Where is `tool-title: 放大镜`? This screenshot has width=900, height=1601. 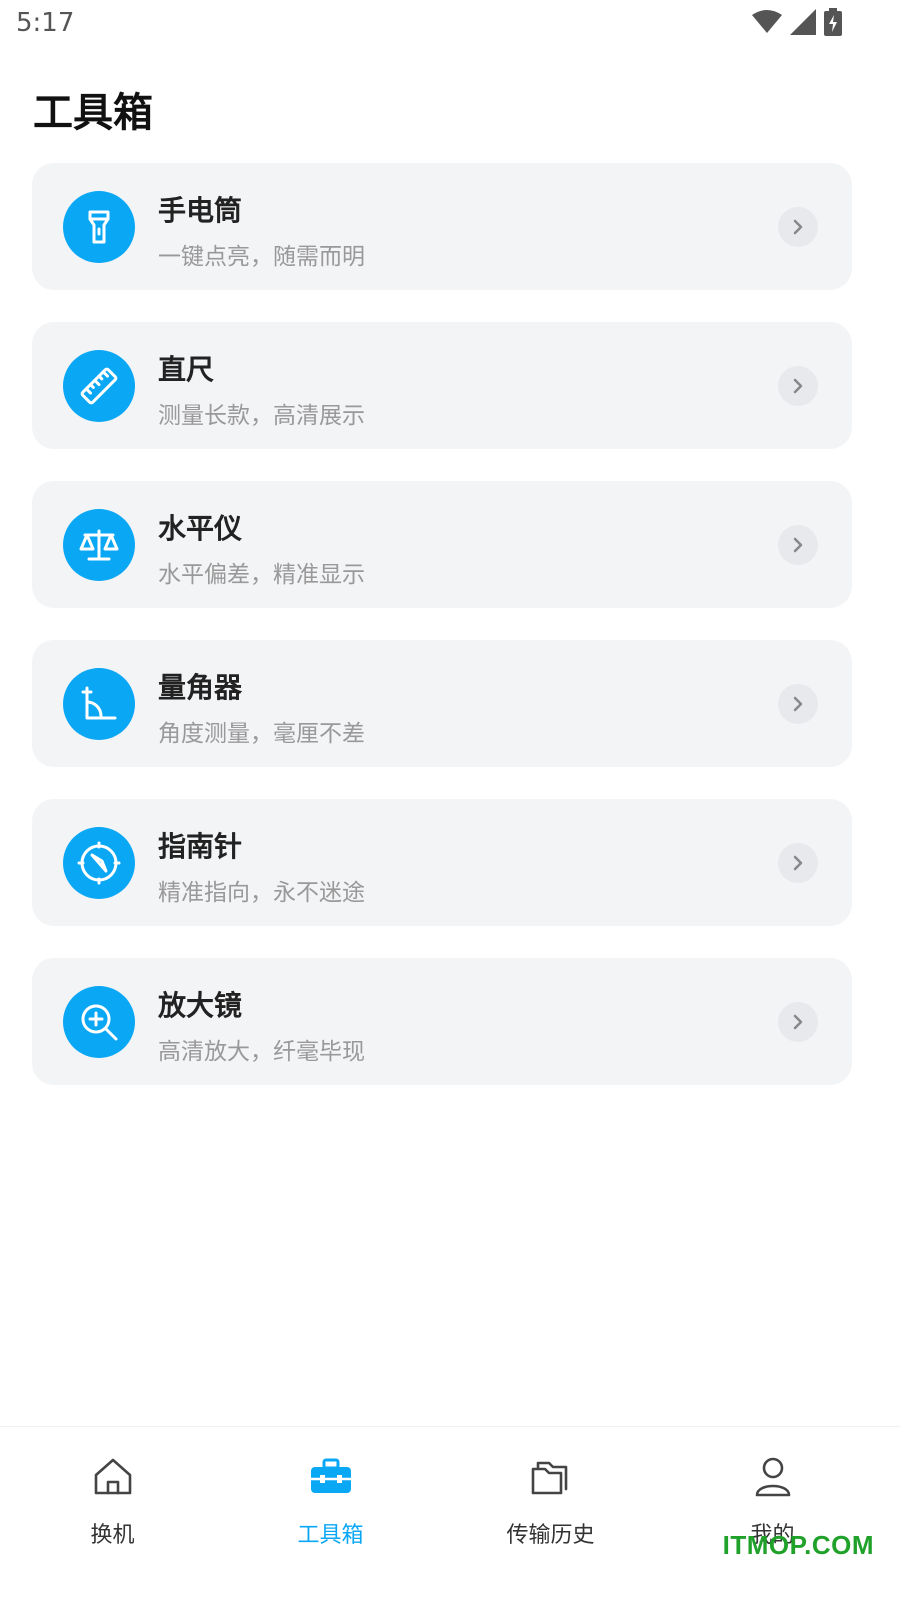
tool-title: 放大镜 is located at coordinates (200, 1005).